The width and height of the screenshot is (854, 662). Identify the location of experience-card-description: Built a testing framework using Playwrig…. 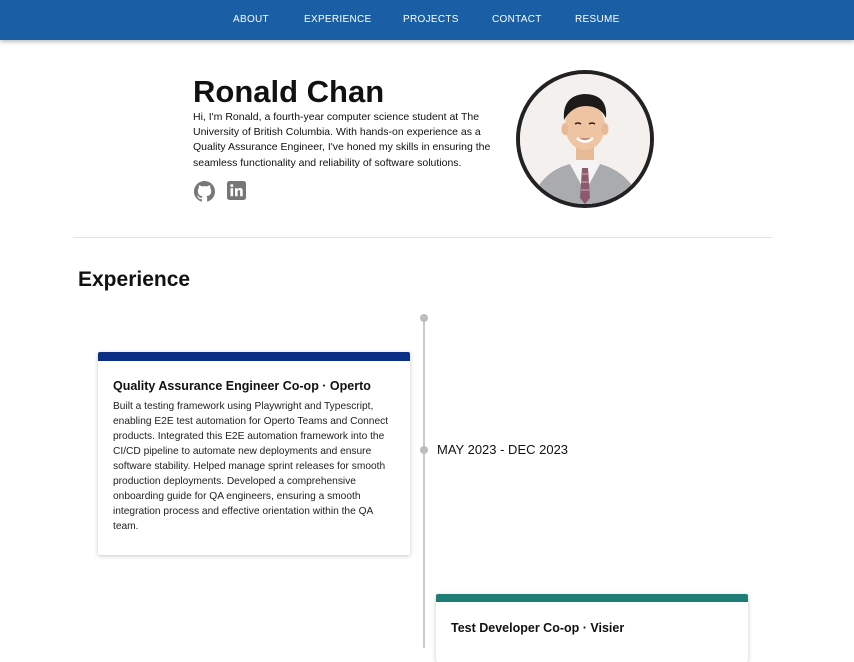
(251, 466).